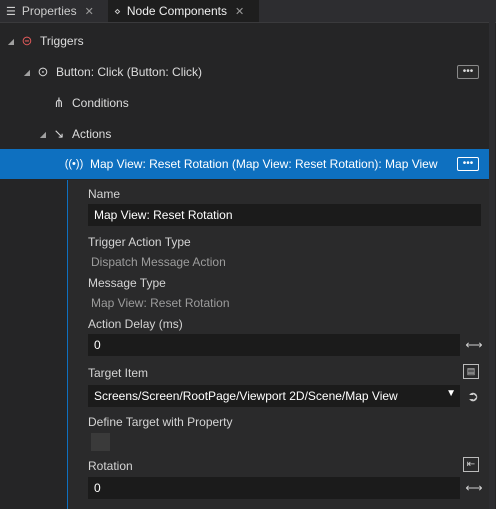 The width and height of the screenshot is (496, 509). What do you see at coordinates (92, 134) in the screenshot?
I see `tree-item-label: Actions` at bounding box center [92, 134].